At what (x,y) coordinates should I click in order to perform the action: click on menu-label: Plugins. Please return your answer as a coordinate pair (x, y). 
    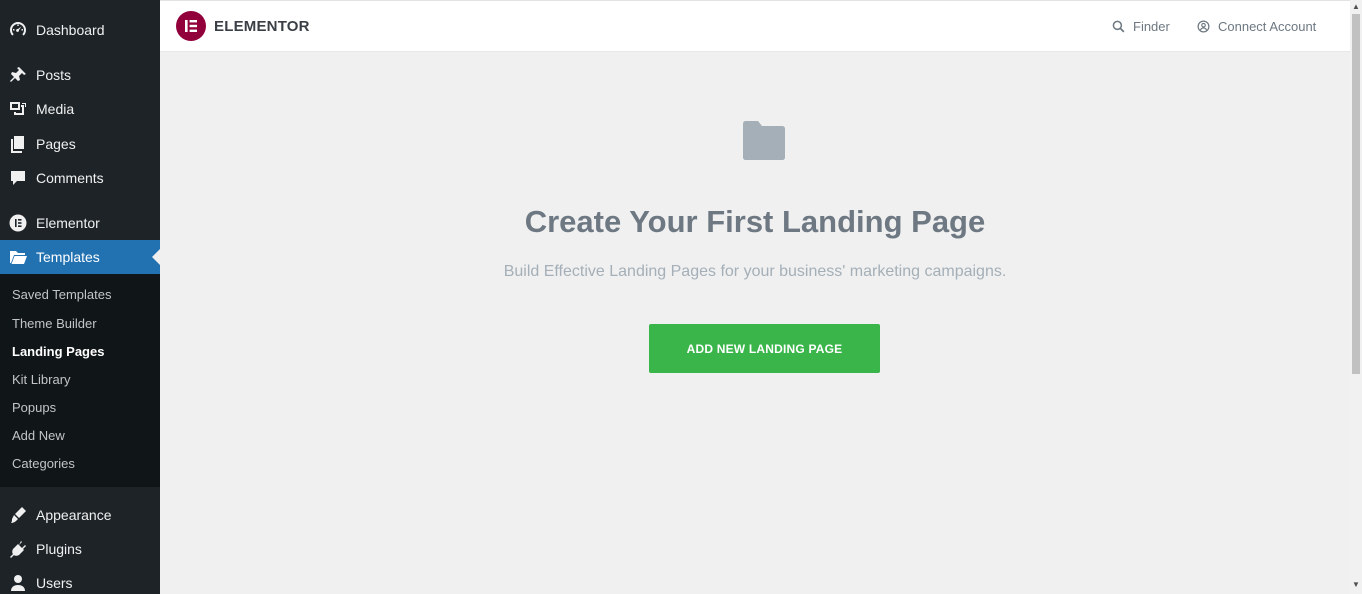
    Looking at the image, I should click on (59, 549).